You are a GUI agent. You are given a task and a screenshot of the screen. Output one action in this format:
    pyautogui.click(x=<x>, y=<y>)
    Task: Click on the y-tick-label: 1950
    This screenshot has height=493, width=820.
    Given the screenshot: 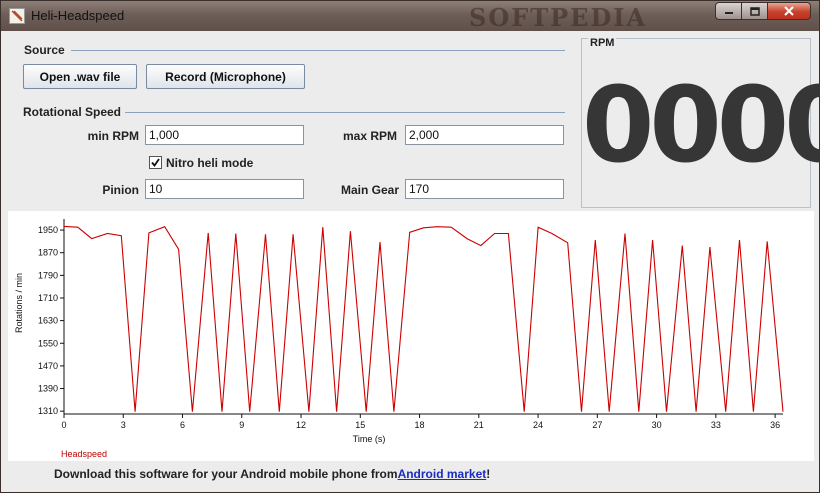 What is the action you would take?
    pyautogui.click(x=48, y=230)
    